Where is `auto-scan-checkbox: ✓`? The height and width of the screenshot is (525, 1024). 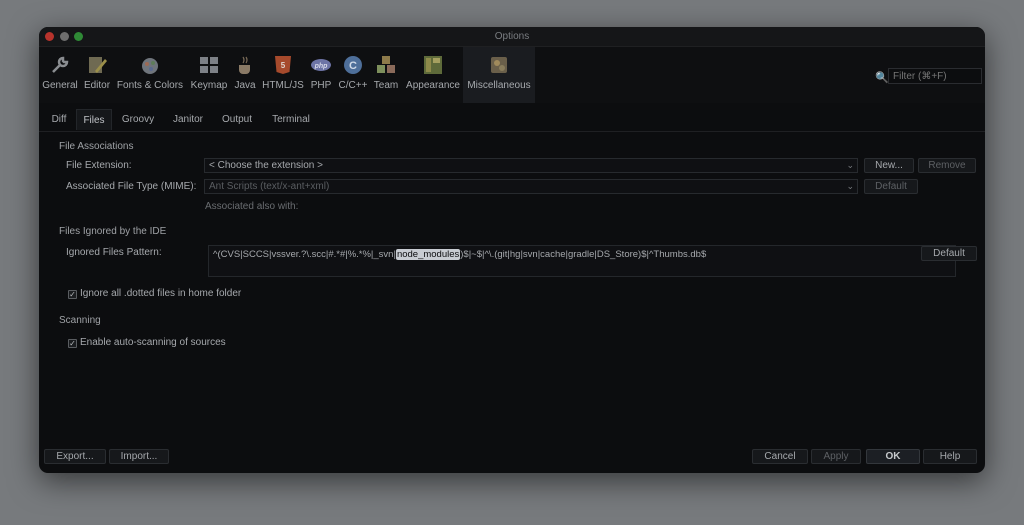 auto-scan-checkbox: ✓ is located at coordinates (72, 343).